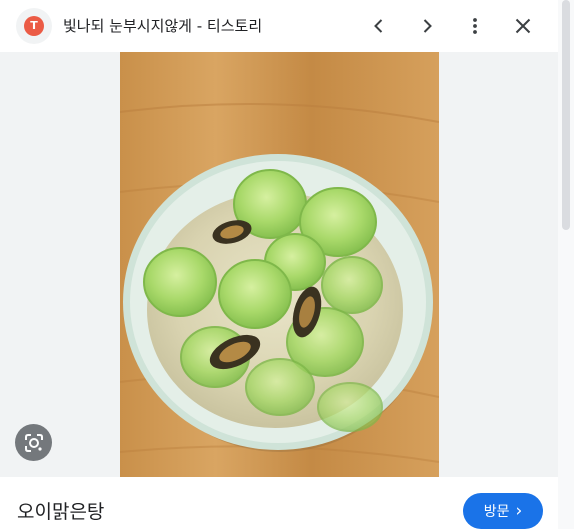 This screenshot has width=574, height=529. I want to click on site-favicon: T, so click(34, 26).